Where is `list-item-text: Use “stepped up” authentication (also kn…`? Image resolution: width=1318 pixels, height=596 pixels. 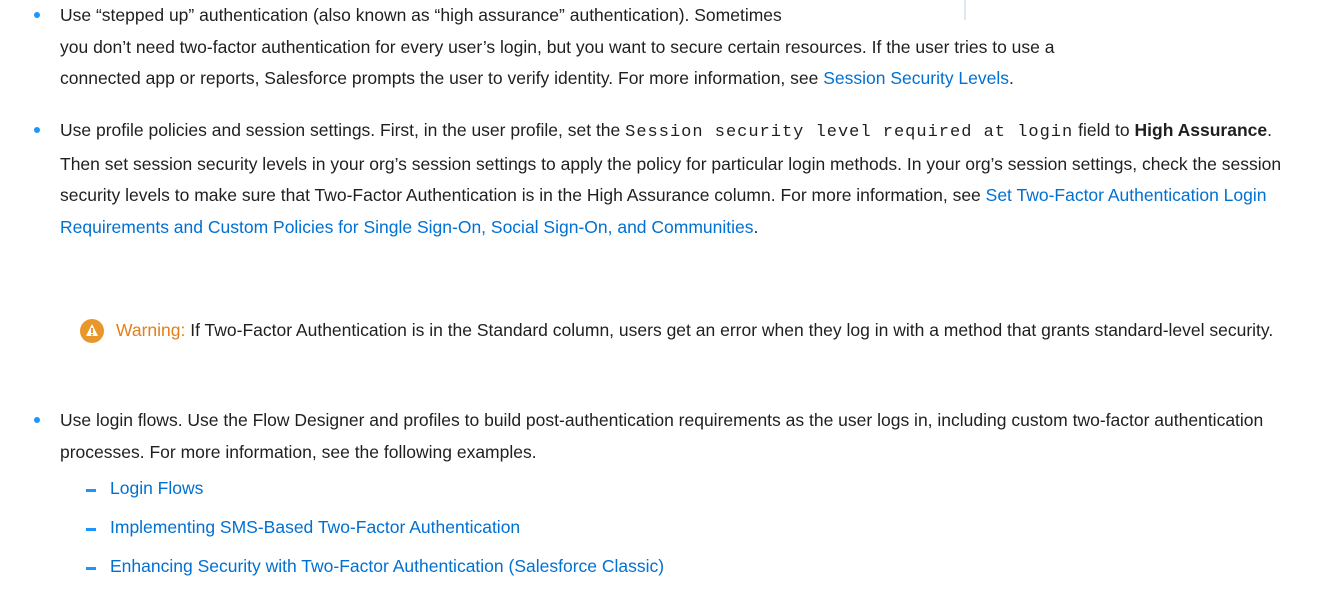 list-item-text: Use “stepped up” authentication (also kn… is located at coordinates (679, 47).